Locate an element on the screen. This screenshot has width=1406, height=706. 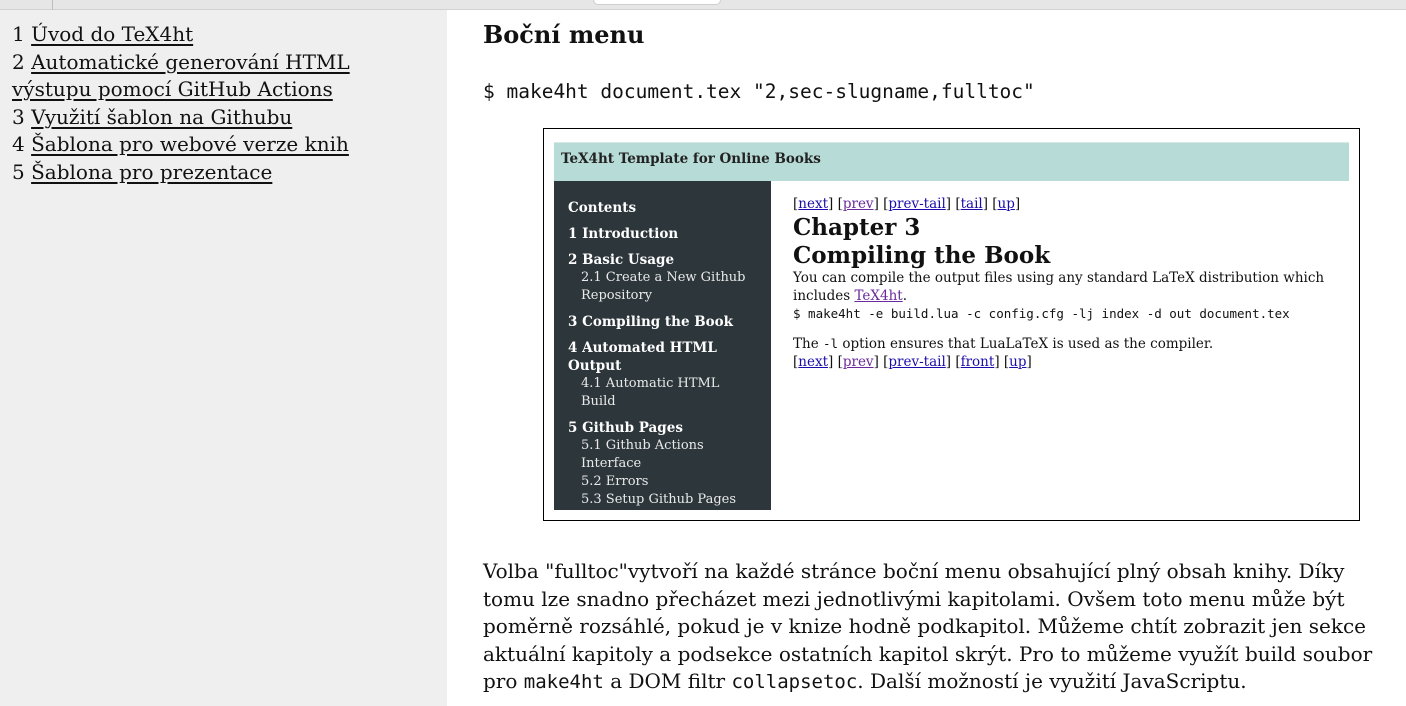
chapter-title: Compiling the Book is located at coordinates (922, 255).